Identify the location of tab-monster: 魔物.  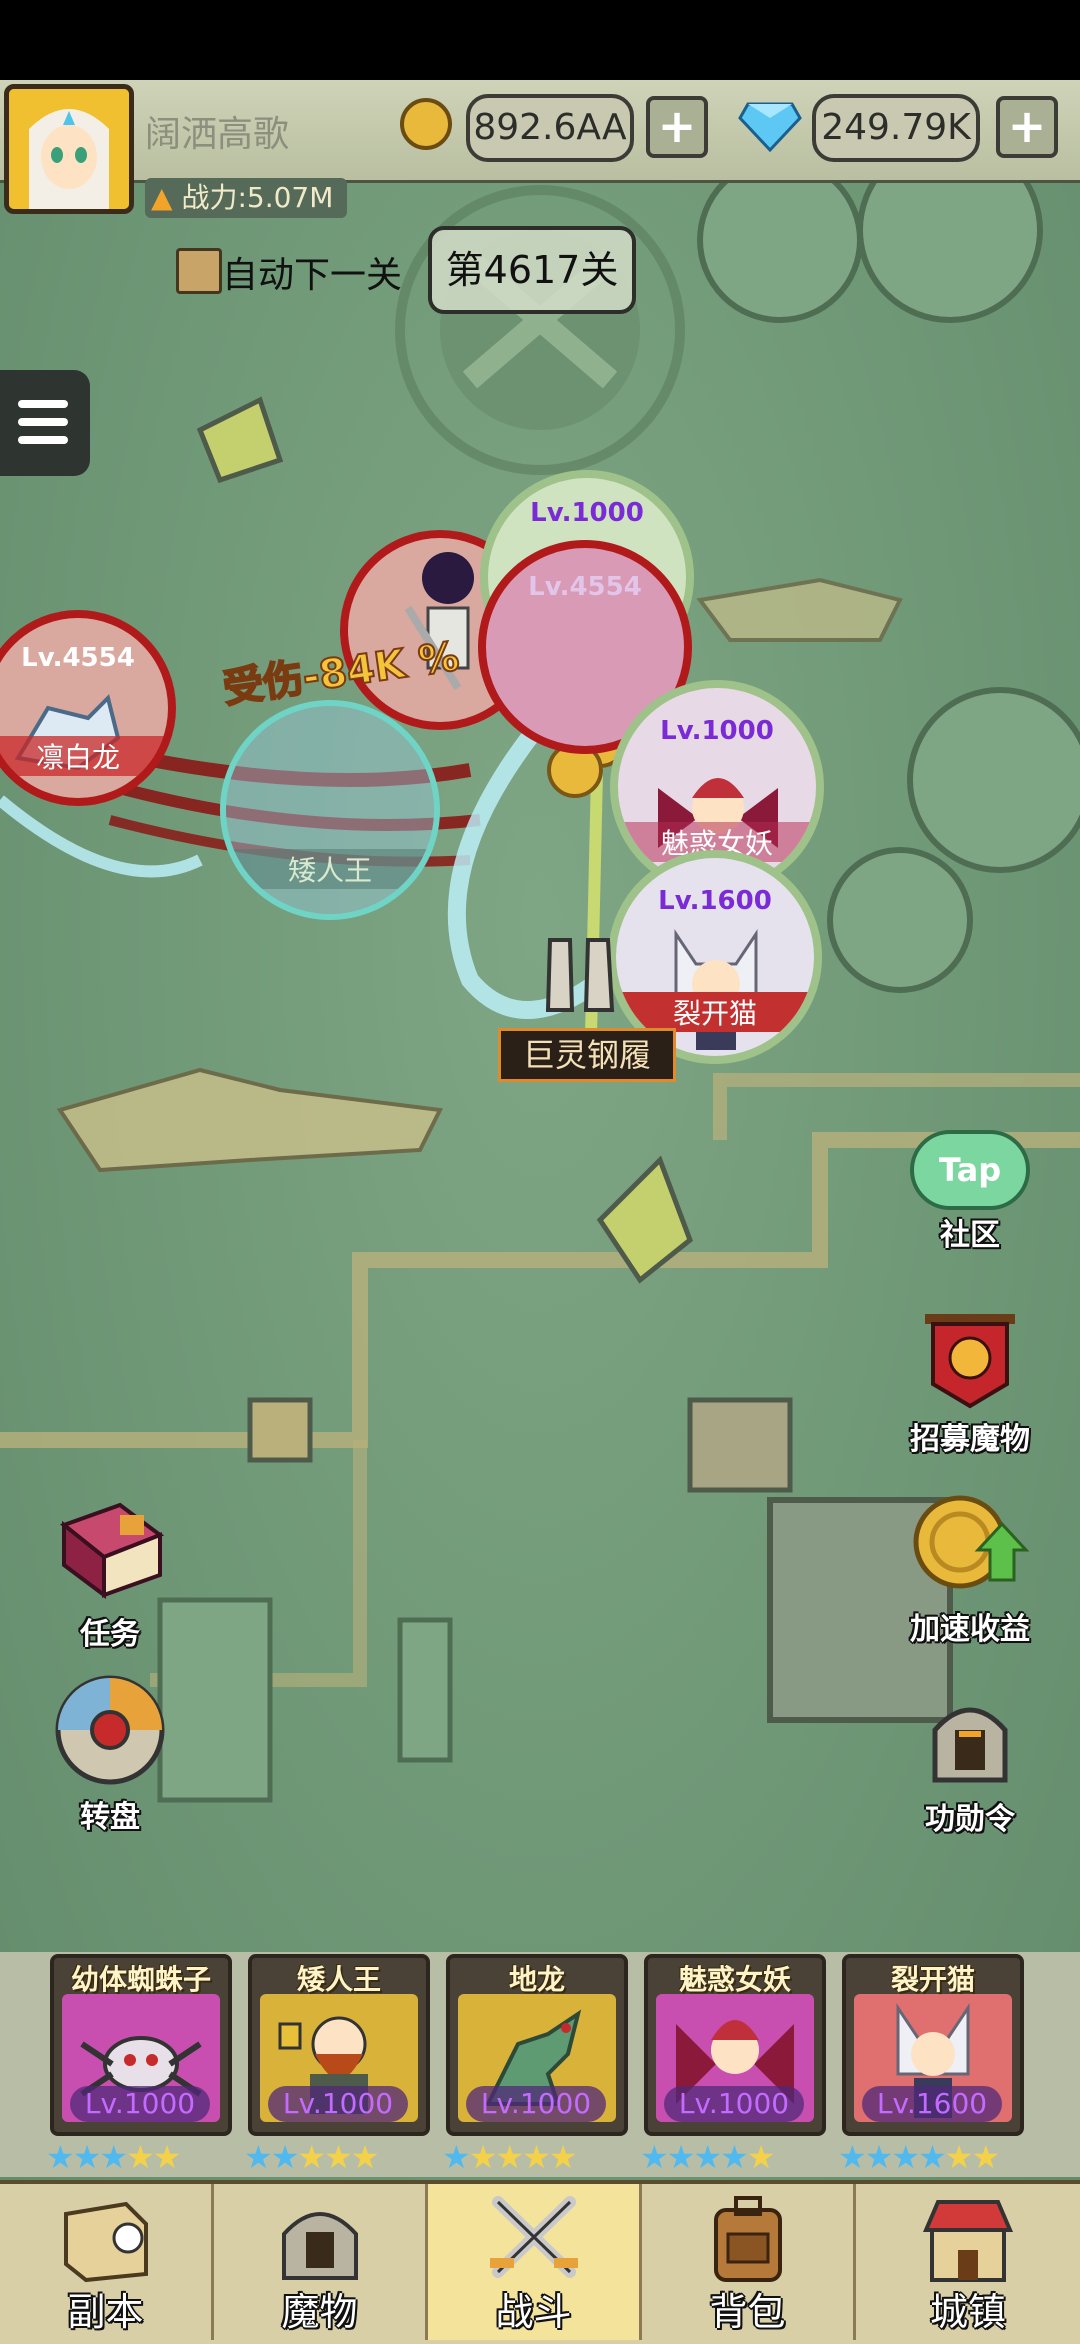
(321, 2262).